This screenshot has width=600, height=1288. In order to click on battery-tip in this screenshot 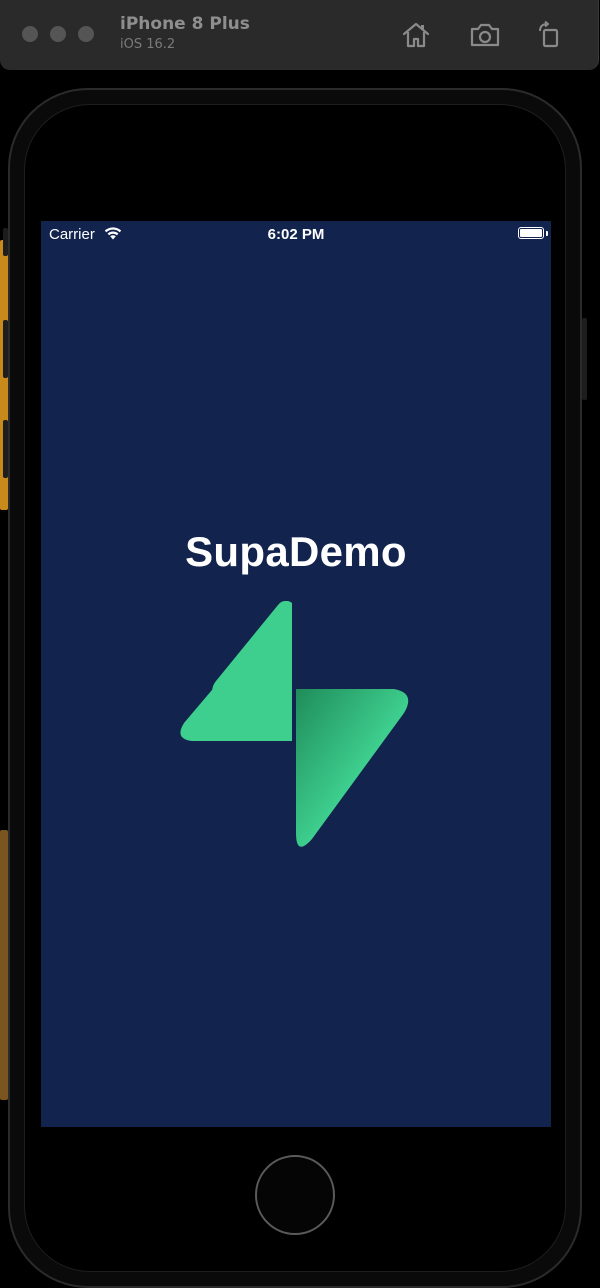, I will do `click(547, 233)`.